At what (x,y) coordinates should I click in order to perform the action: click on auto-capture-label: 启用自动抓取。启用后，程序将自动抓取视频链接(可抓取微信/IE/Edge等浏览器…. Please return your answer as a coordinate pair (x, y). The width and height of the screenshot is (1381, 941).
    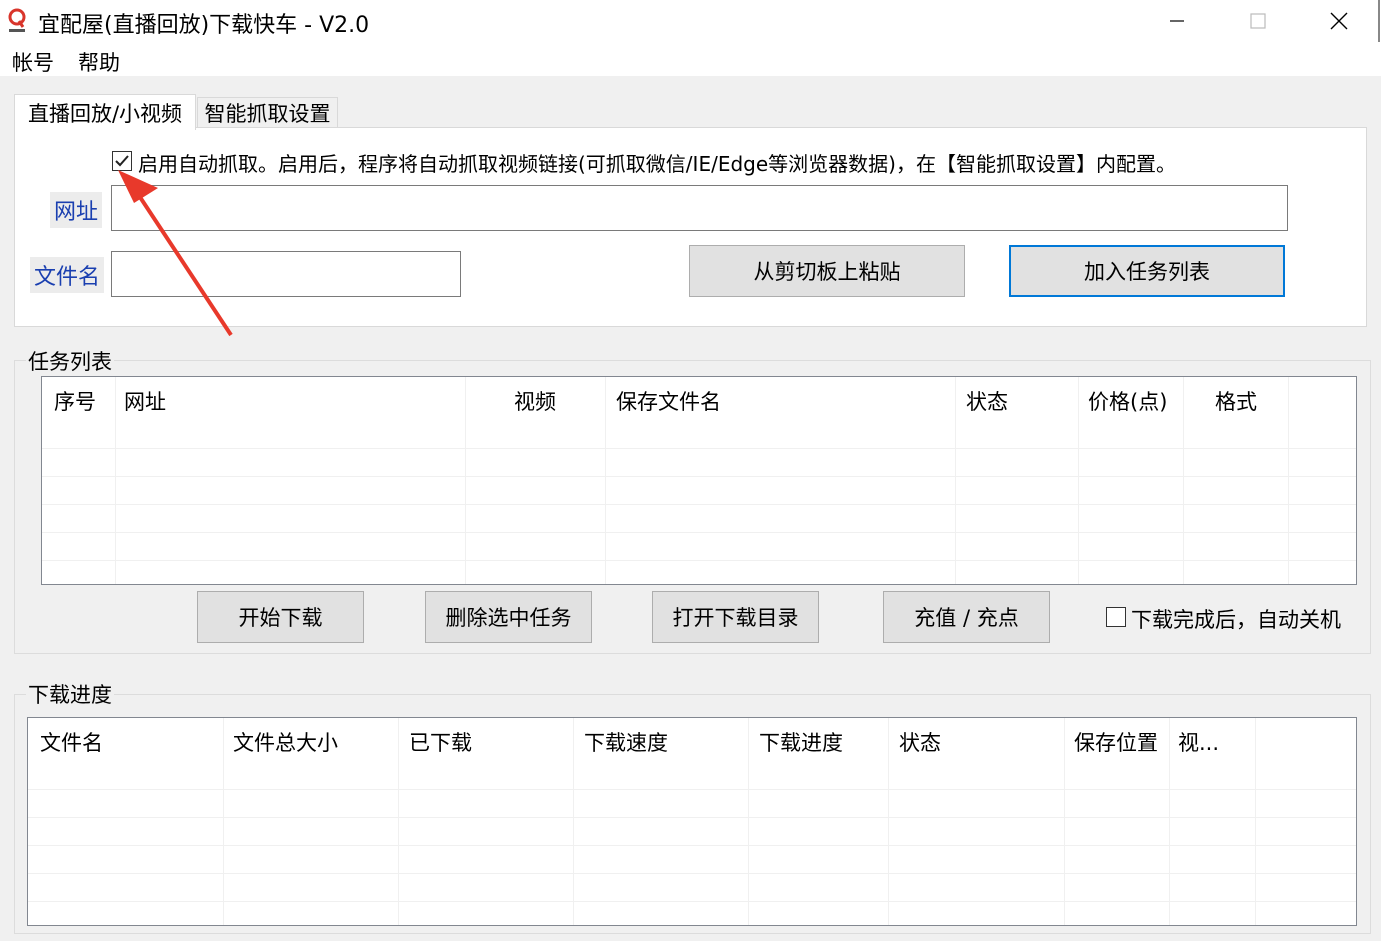
    Looking at the image, I should click on (657, 164).